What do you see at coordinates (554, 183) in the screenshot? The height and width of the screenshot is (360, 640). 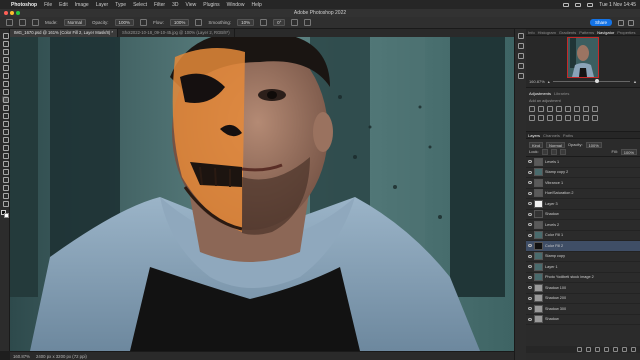 I see `layer-name: Vibrance 1` at bounding box center [554, 183].